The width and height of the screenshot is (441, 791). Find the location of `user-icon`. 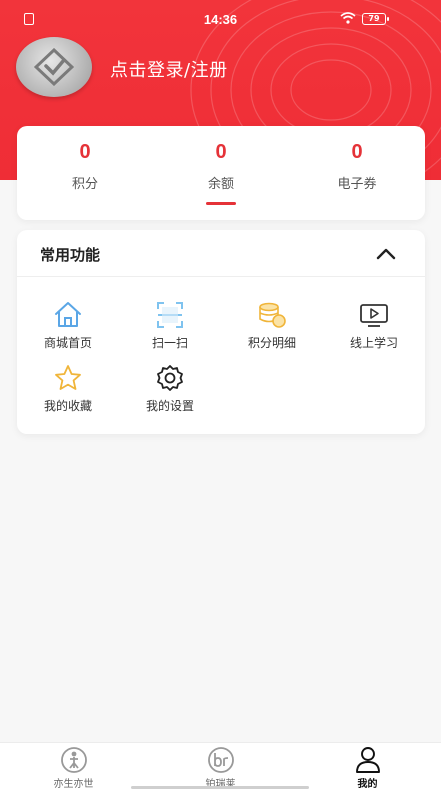

user-icon is located at coordinates (368, 760).